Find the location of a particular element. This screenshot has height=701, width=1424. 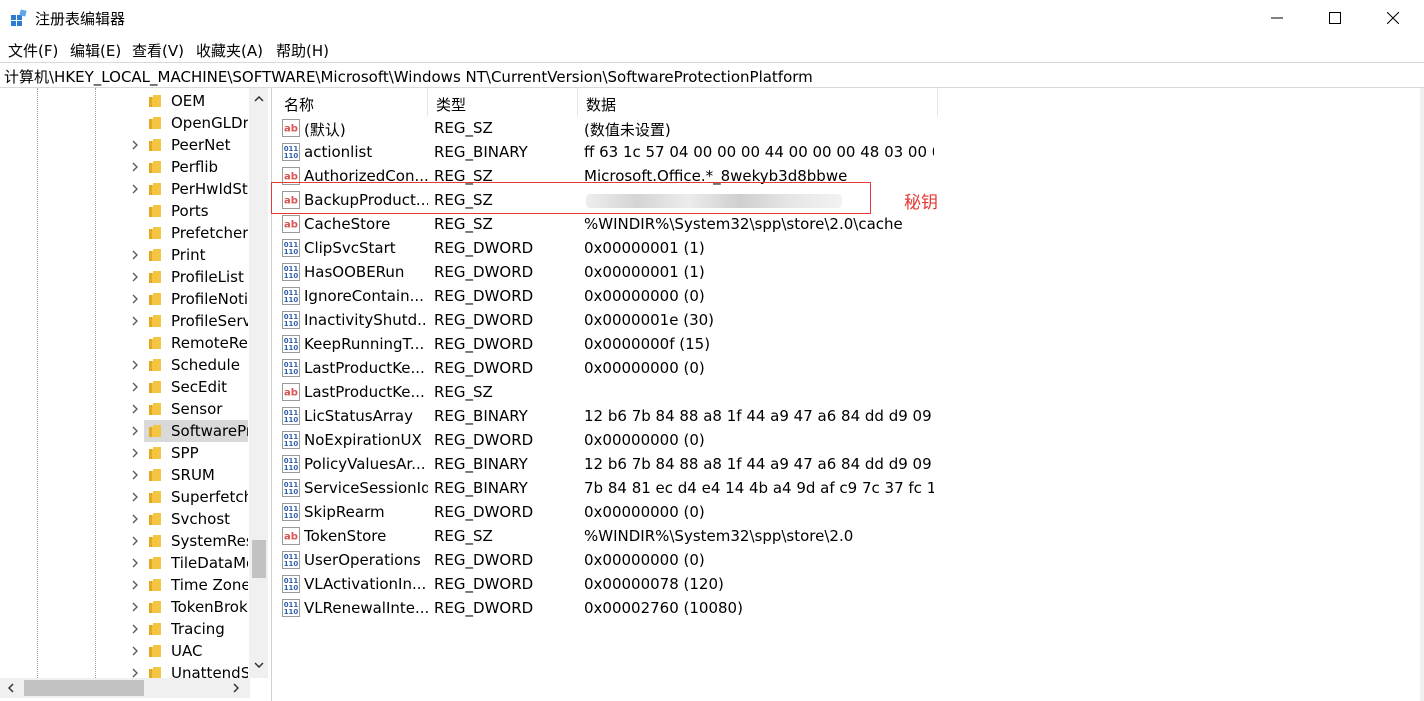

scroll-up-button is located at coordinates (258, 99).